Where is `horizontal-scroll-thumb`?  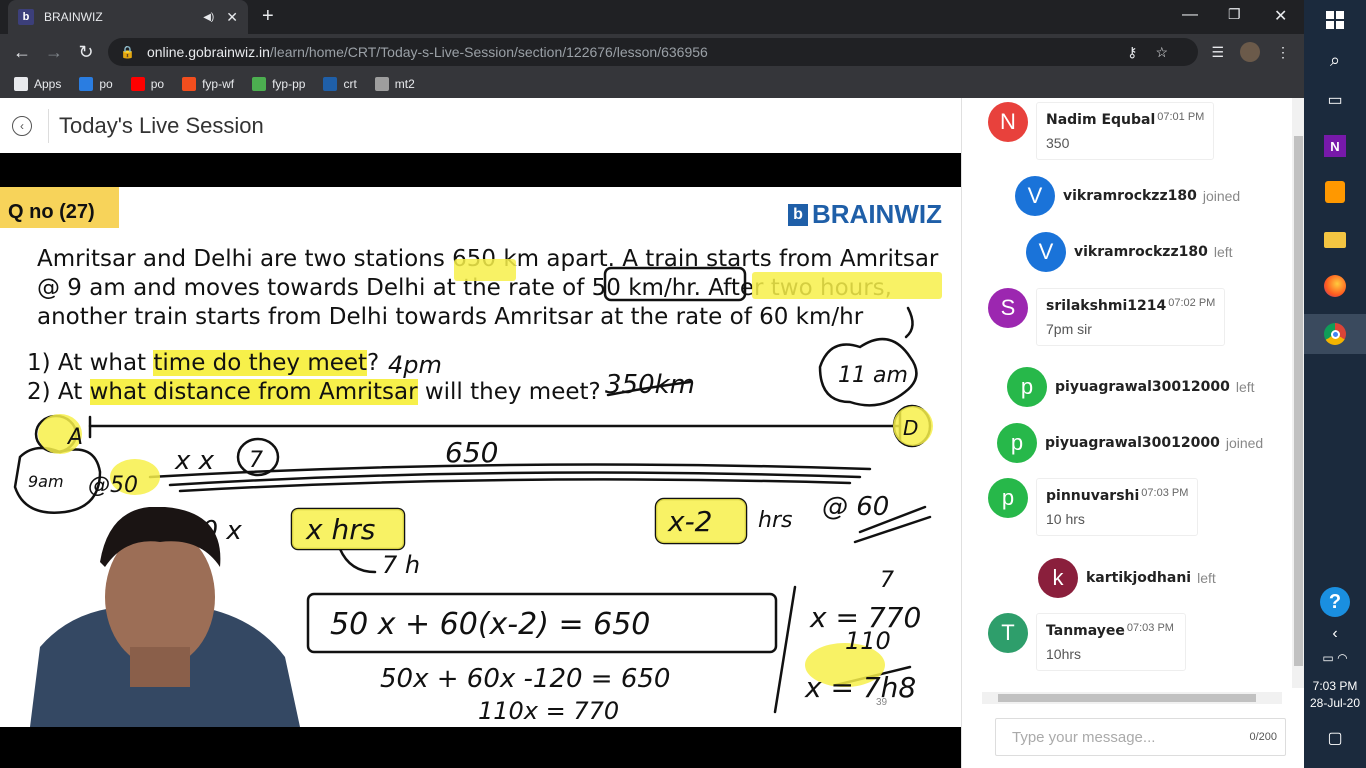 horizontal-scroll-thumb is located at coordinates (1127, 698).